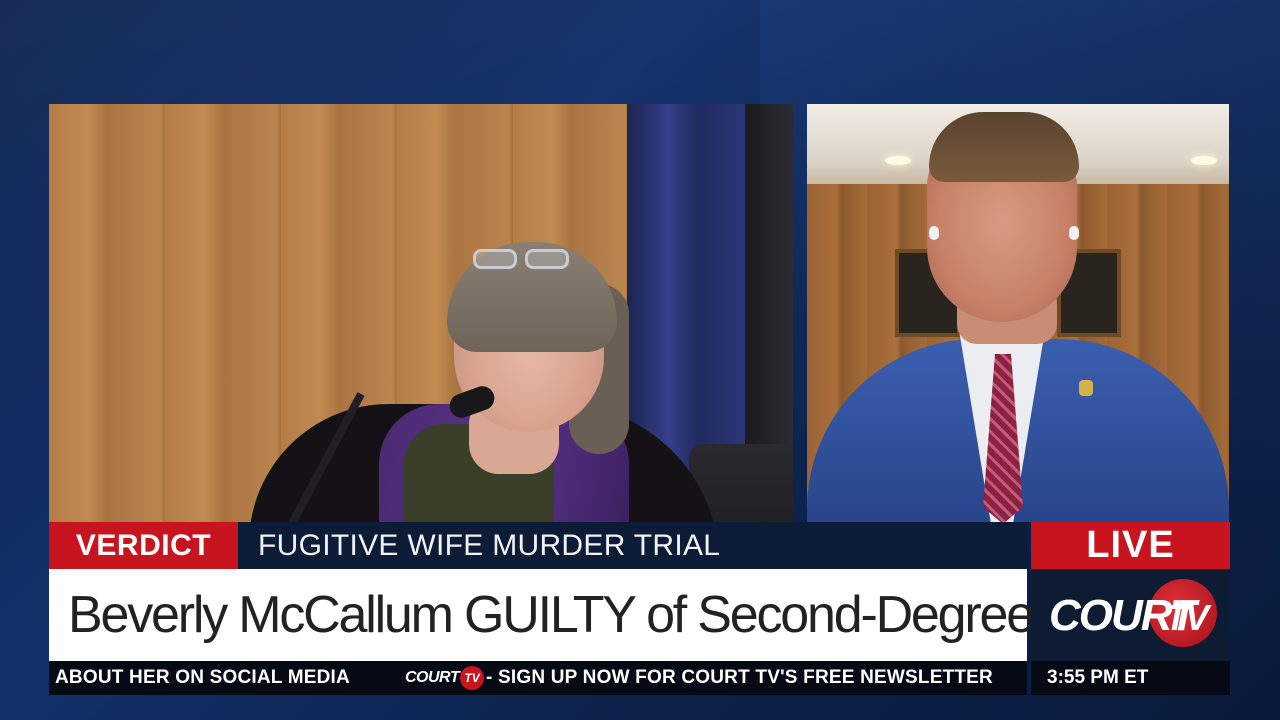 The image size is (1280, 720). What do you see at coordinates (521, 260) in the screenshot?
I see `glasses-icon` at bounding box center [521, 260].